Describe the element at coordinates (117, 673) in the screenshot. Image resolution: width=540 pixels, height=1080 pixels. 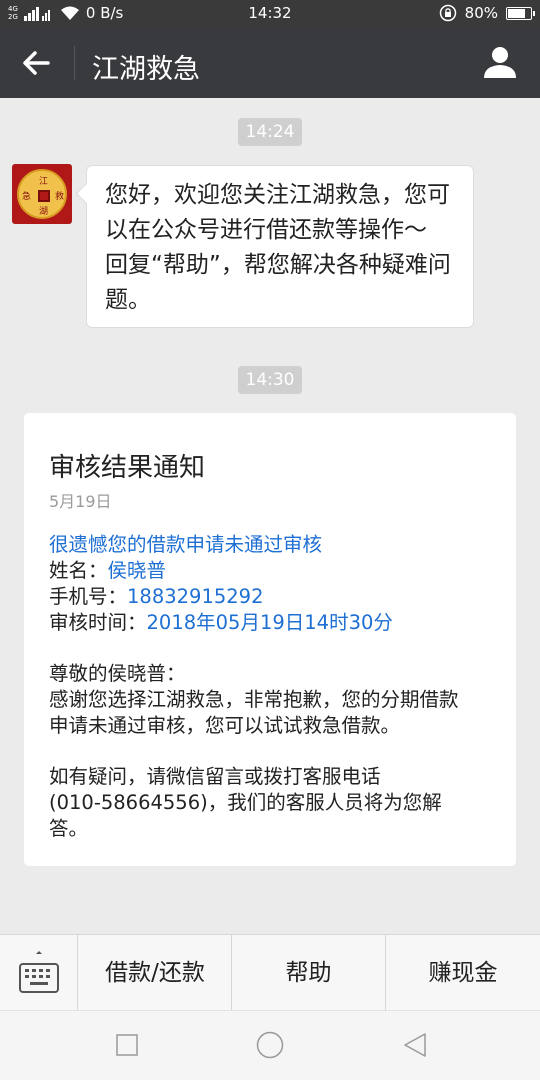
I see `card-greeting: 尊敬的侯晓普：` at that location.